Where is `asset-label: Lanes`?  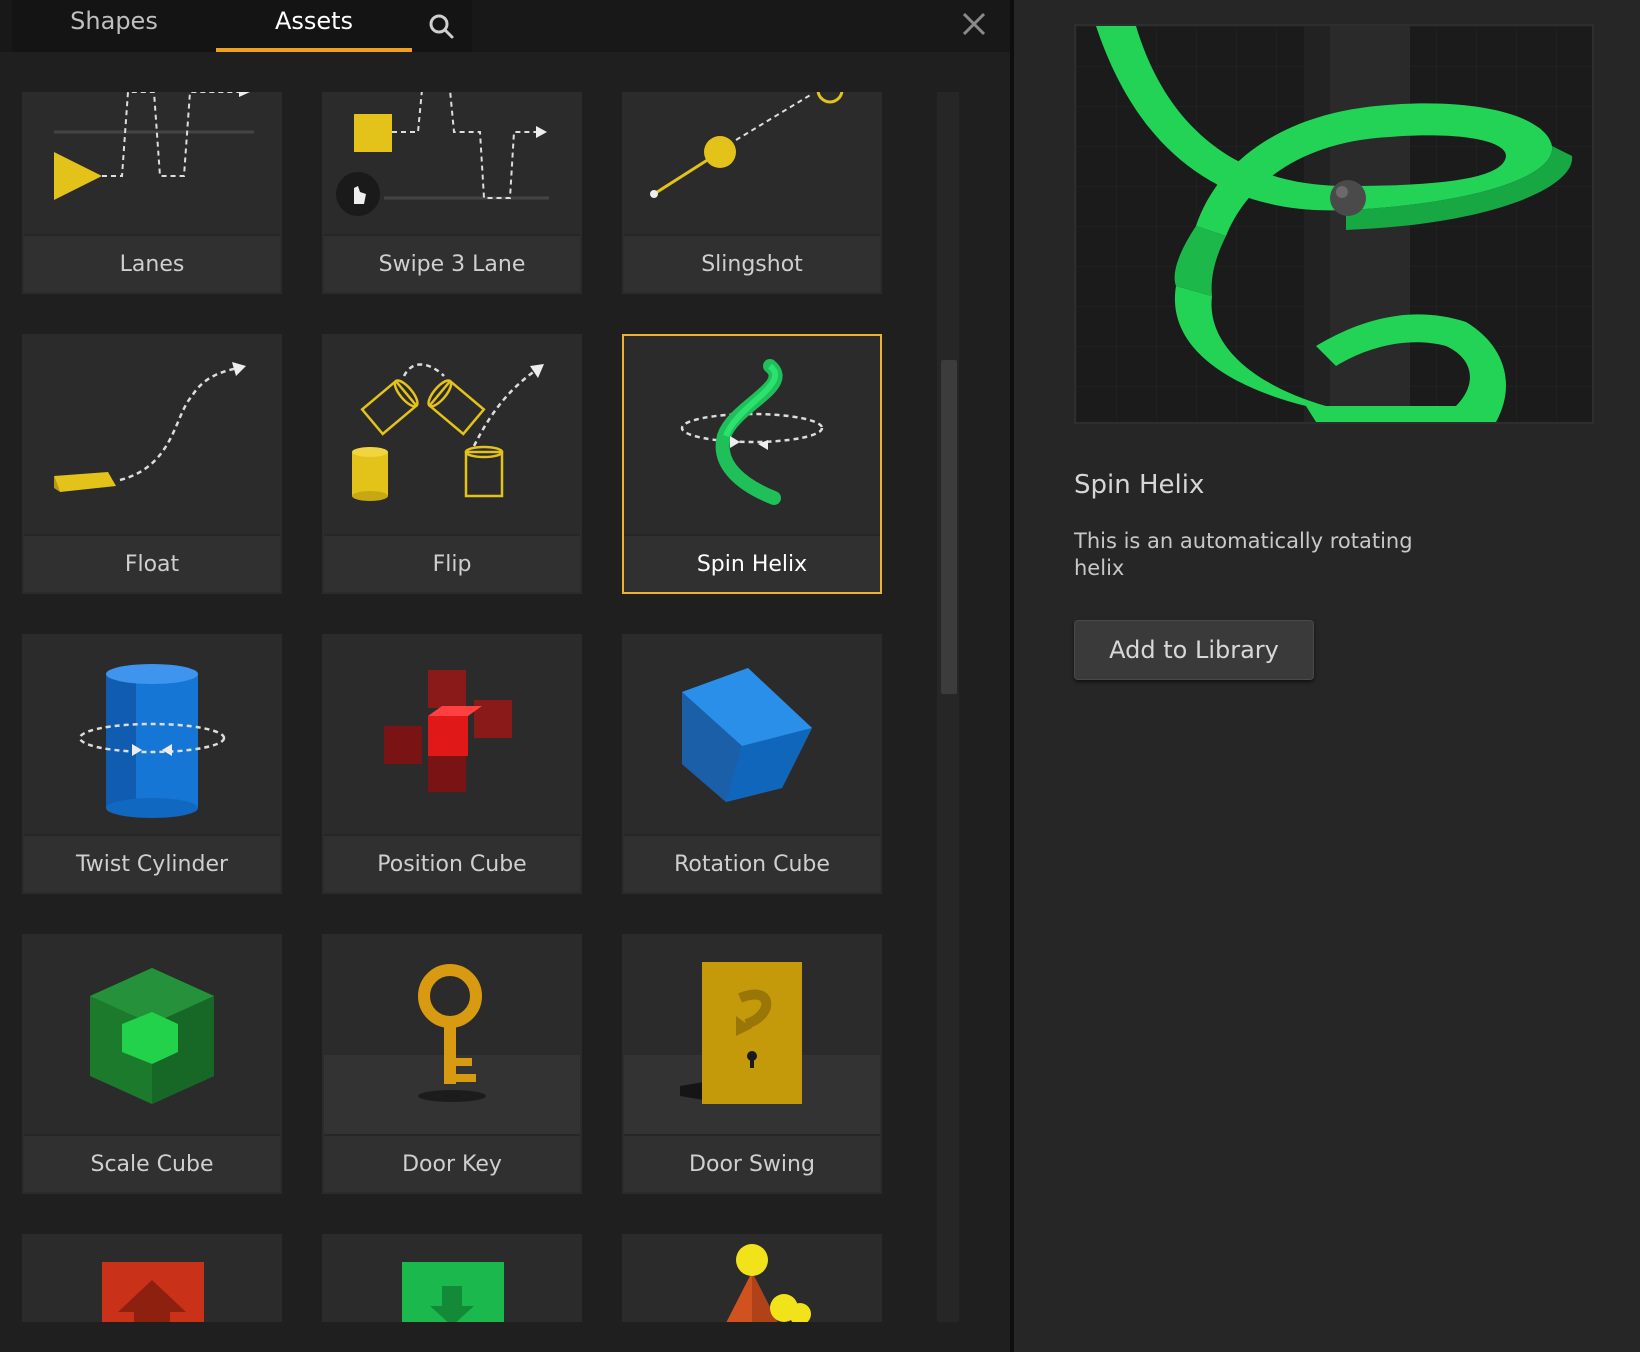
asset-label: Lanes is located at coordinates (152, 263).